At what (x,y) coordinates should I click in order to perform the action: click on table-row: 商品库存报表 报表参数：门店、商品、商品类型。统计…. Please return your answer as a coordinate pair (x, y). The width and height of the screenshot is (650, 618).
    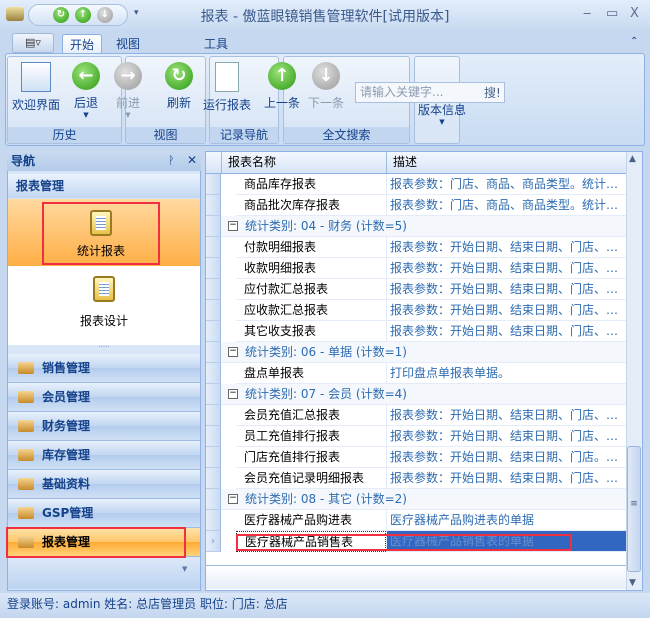
    Looking at the image, I should click on (416, 184).